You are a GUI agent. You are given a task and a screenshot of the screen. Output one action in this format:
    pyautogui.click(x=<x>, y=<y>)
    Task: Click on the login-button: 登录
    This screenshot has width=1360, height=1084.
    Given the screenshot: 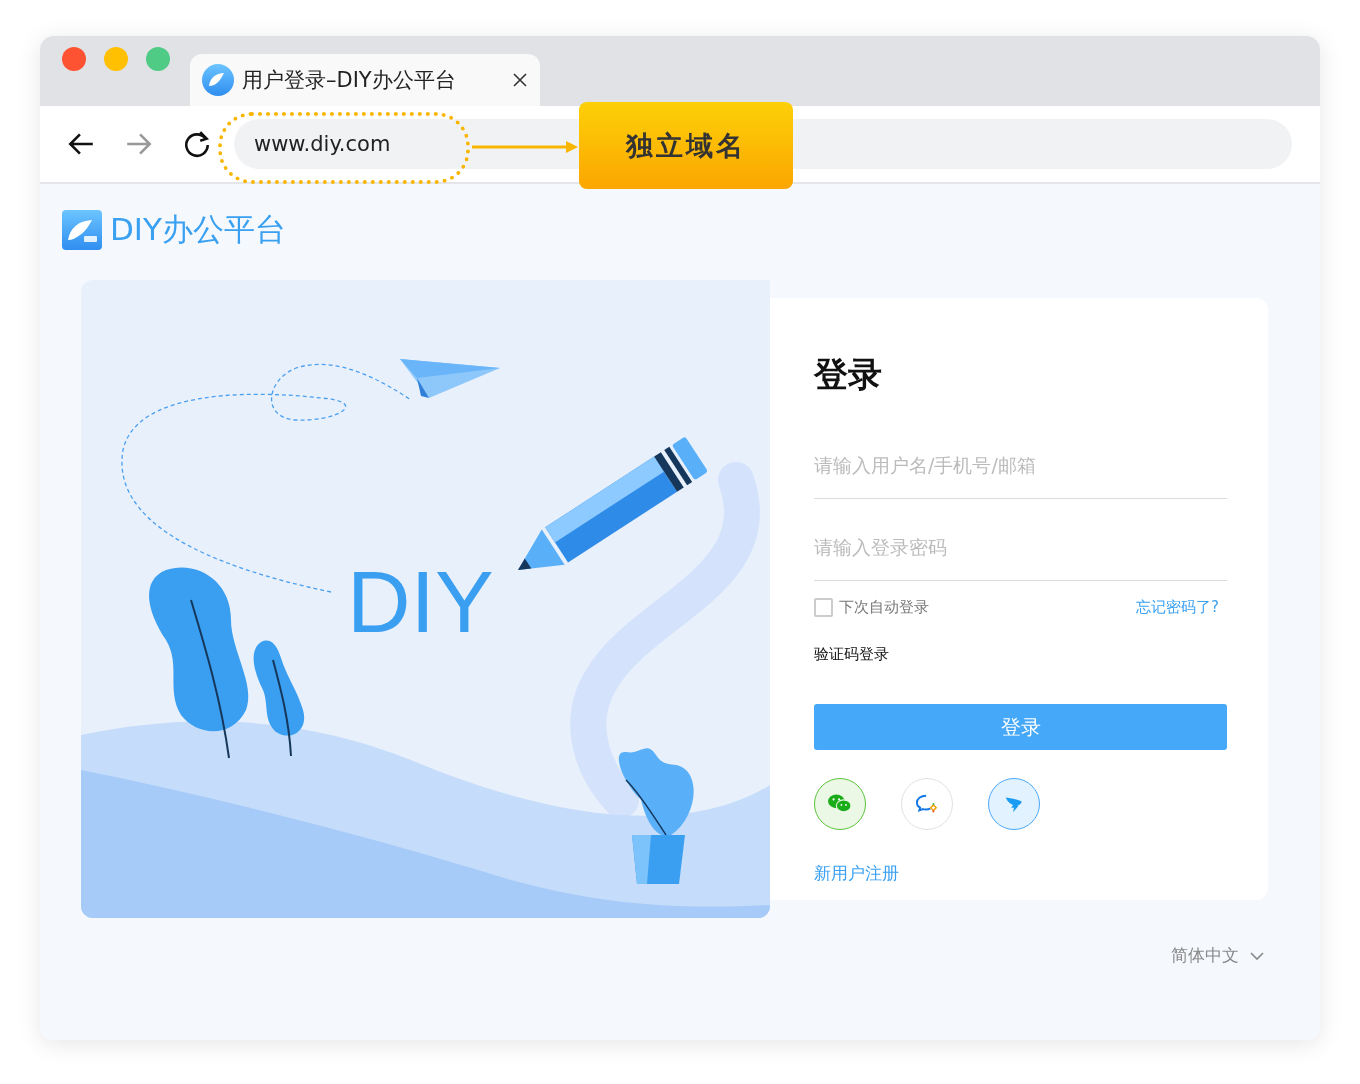 What is the action you would take?
    pyautogui.click(x=1020, y=727)
    